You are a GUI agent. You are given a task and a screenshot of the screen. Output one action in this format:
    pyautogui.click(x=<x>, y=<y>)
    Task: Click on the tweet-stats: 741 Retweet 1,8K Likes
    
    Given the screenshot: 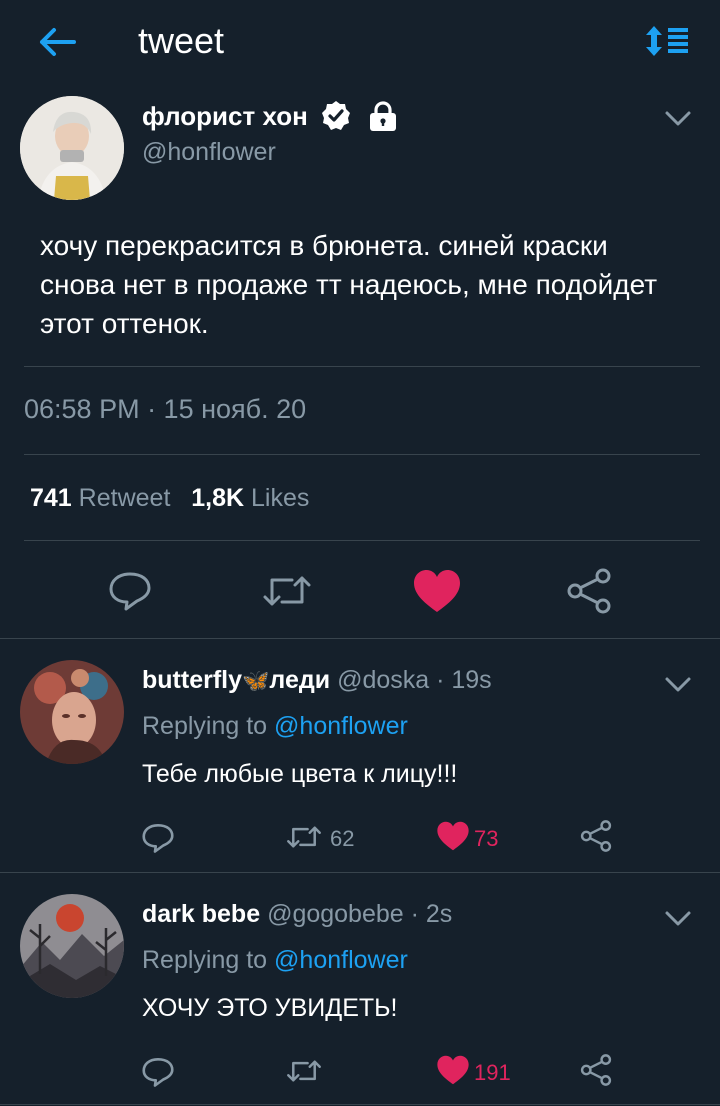 What is the action you would take?
    pyautogui.click(x=169, y=498)
    